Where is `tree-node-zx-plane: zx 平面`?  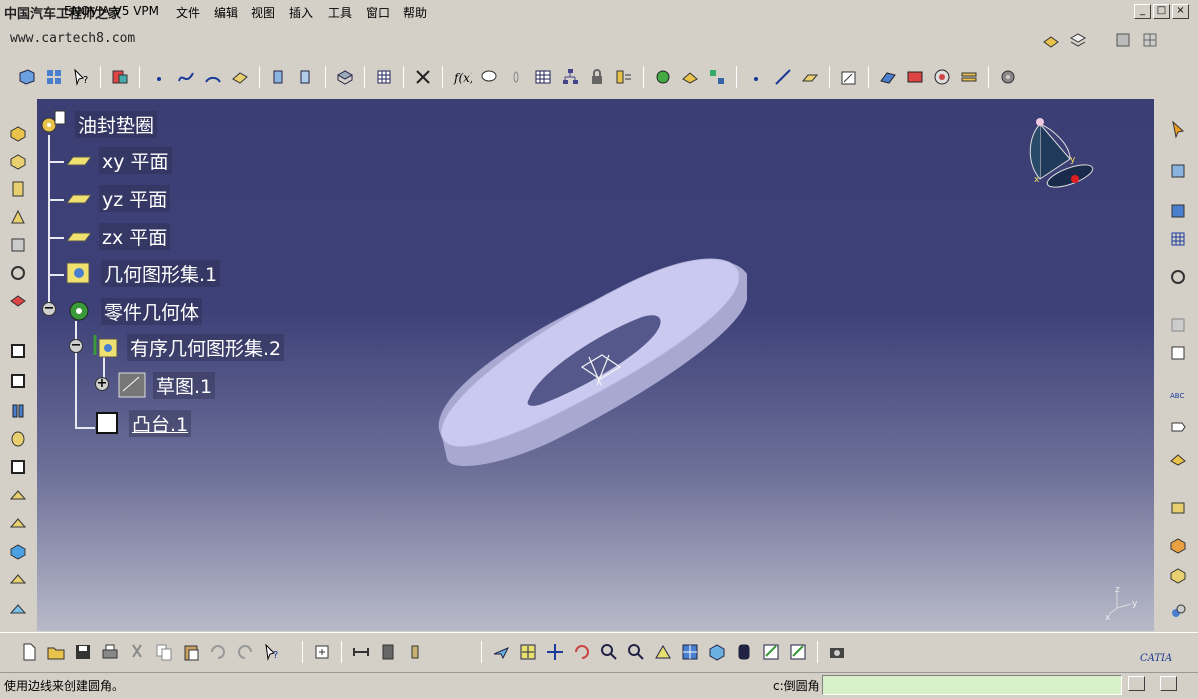 tree-node-zx-plane: zx 平面 is located at coordinates (118, 236).